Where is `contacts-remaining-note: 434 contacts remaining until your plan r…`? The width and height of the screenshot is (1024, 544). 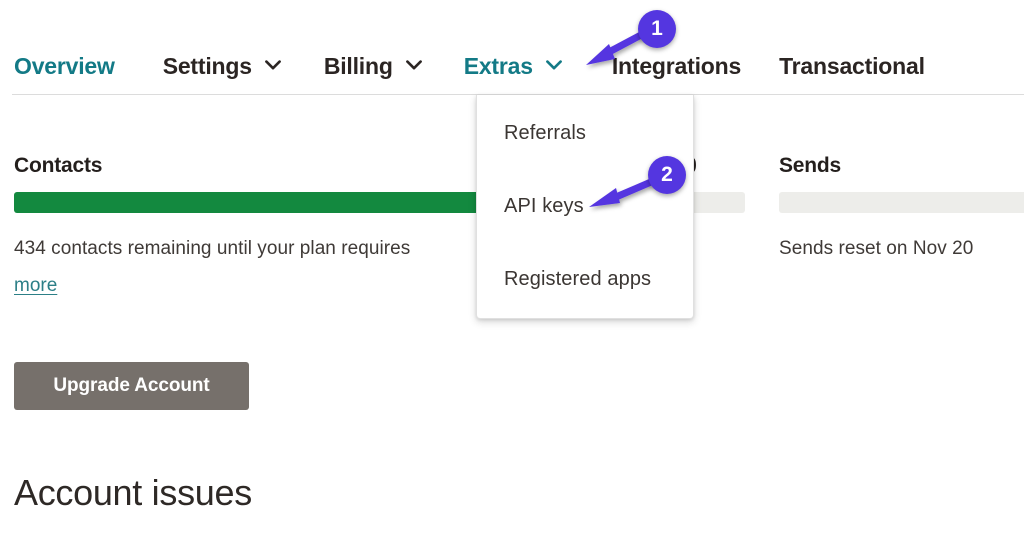
contacts-remaining-note: 434 contacts remaining until your plan r… is located at coordinates (212, 248).